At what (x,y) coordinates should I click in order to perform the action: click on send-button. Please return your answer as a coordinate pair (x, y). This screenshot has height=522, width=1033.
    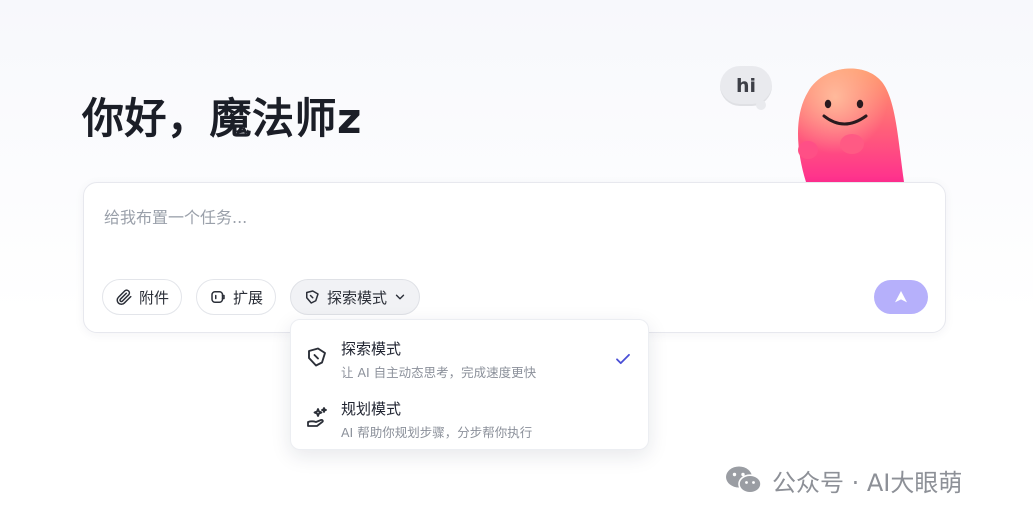
    Looking at the image, I should click on (901, 297).